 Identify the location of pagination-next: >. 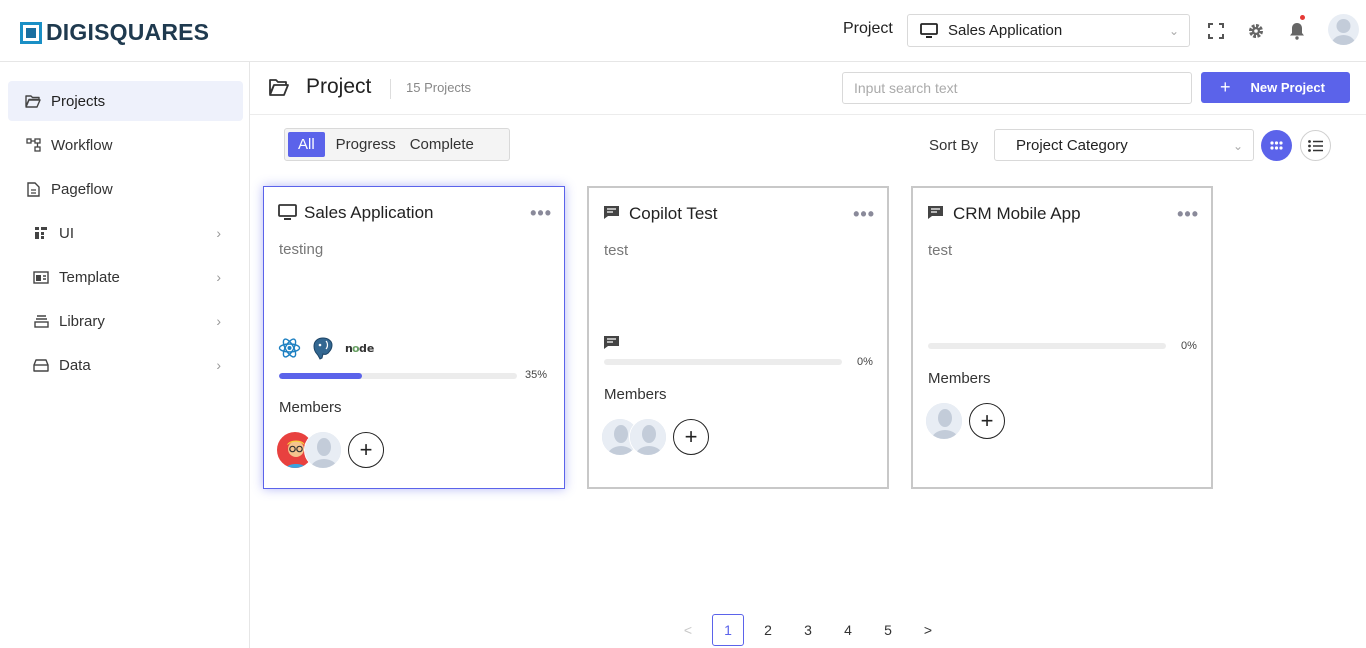
(928, 630).